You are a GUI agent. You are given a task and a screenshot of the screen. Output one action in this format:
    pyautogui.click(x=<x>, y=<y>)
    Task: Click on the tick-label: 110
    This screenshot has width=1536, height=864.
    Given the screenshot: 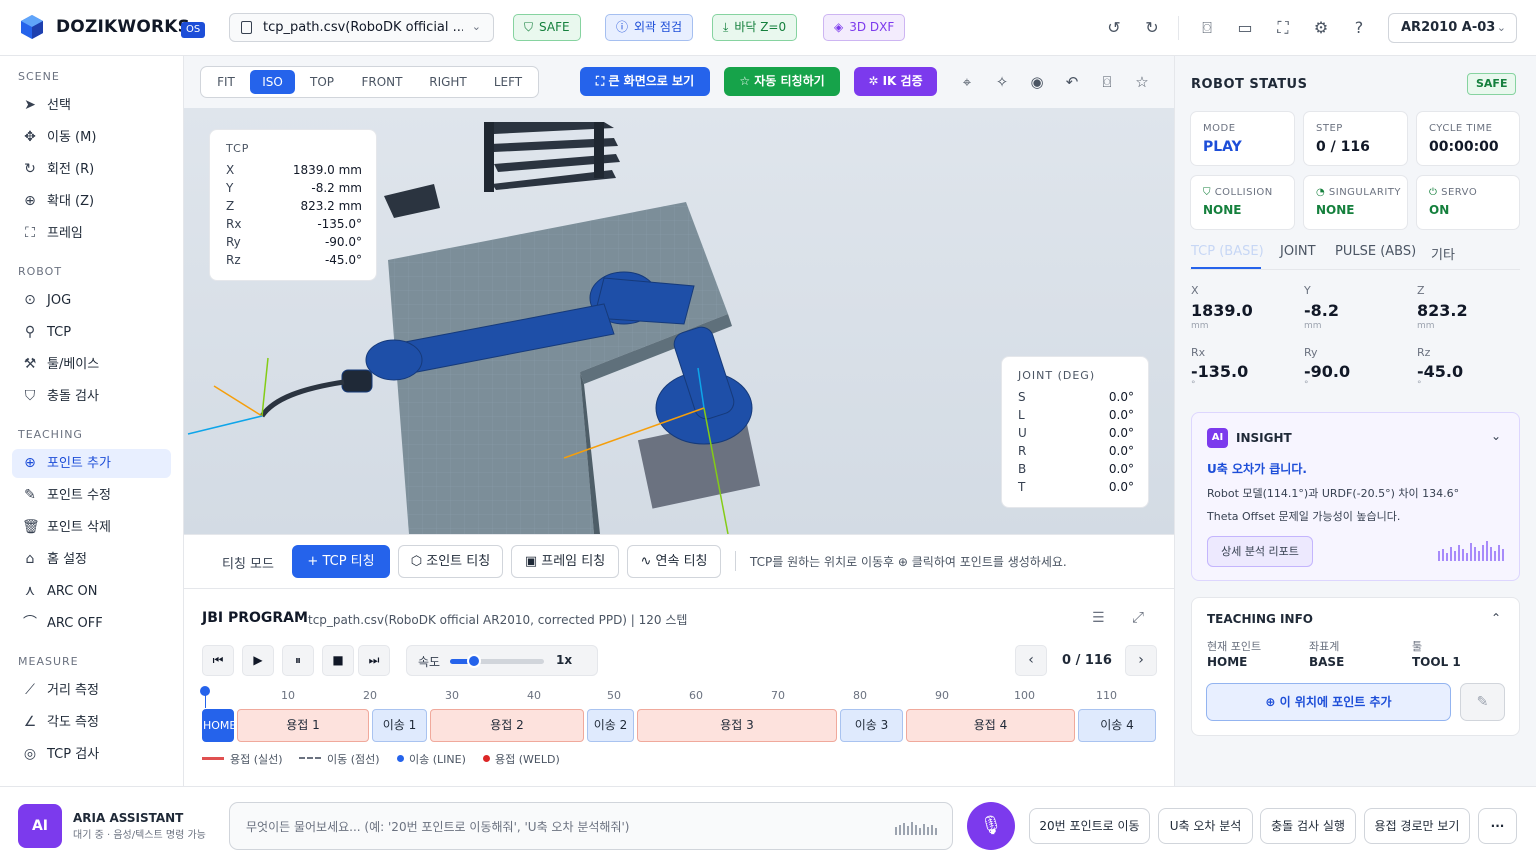 What is the action you would take?
    pyautogui.click(x=1106, y=695)
    